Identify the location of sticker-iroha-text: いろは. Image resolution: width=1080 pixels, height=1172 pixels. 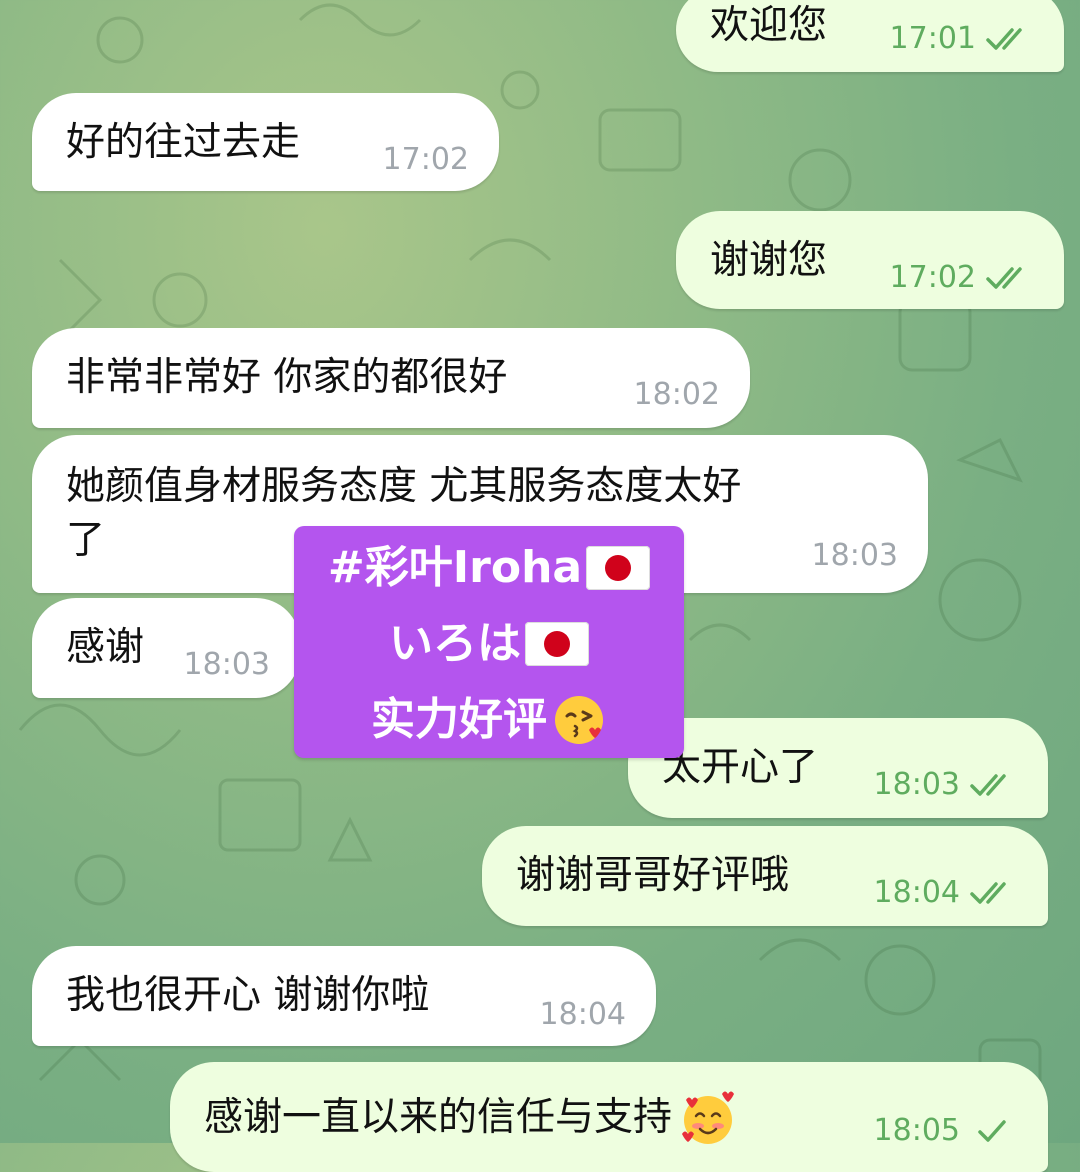
(455, 643).